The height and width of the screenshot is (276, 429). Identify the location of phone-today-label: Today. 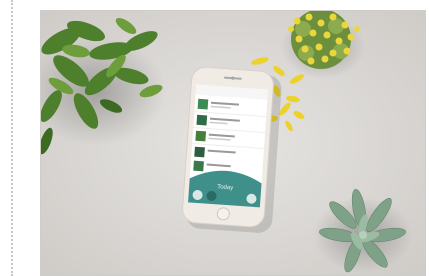
(225, 187).